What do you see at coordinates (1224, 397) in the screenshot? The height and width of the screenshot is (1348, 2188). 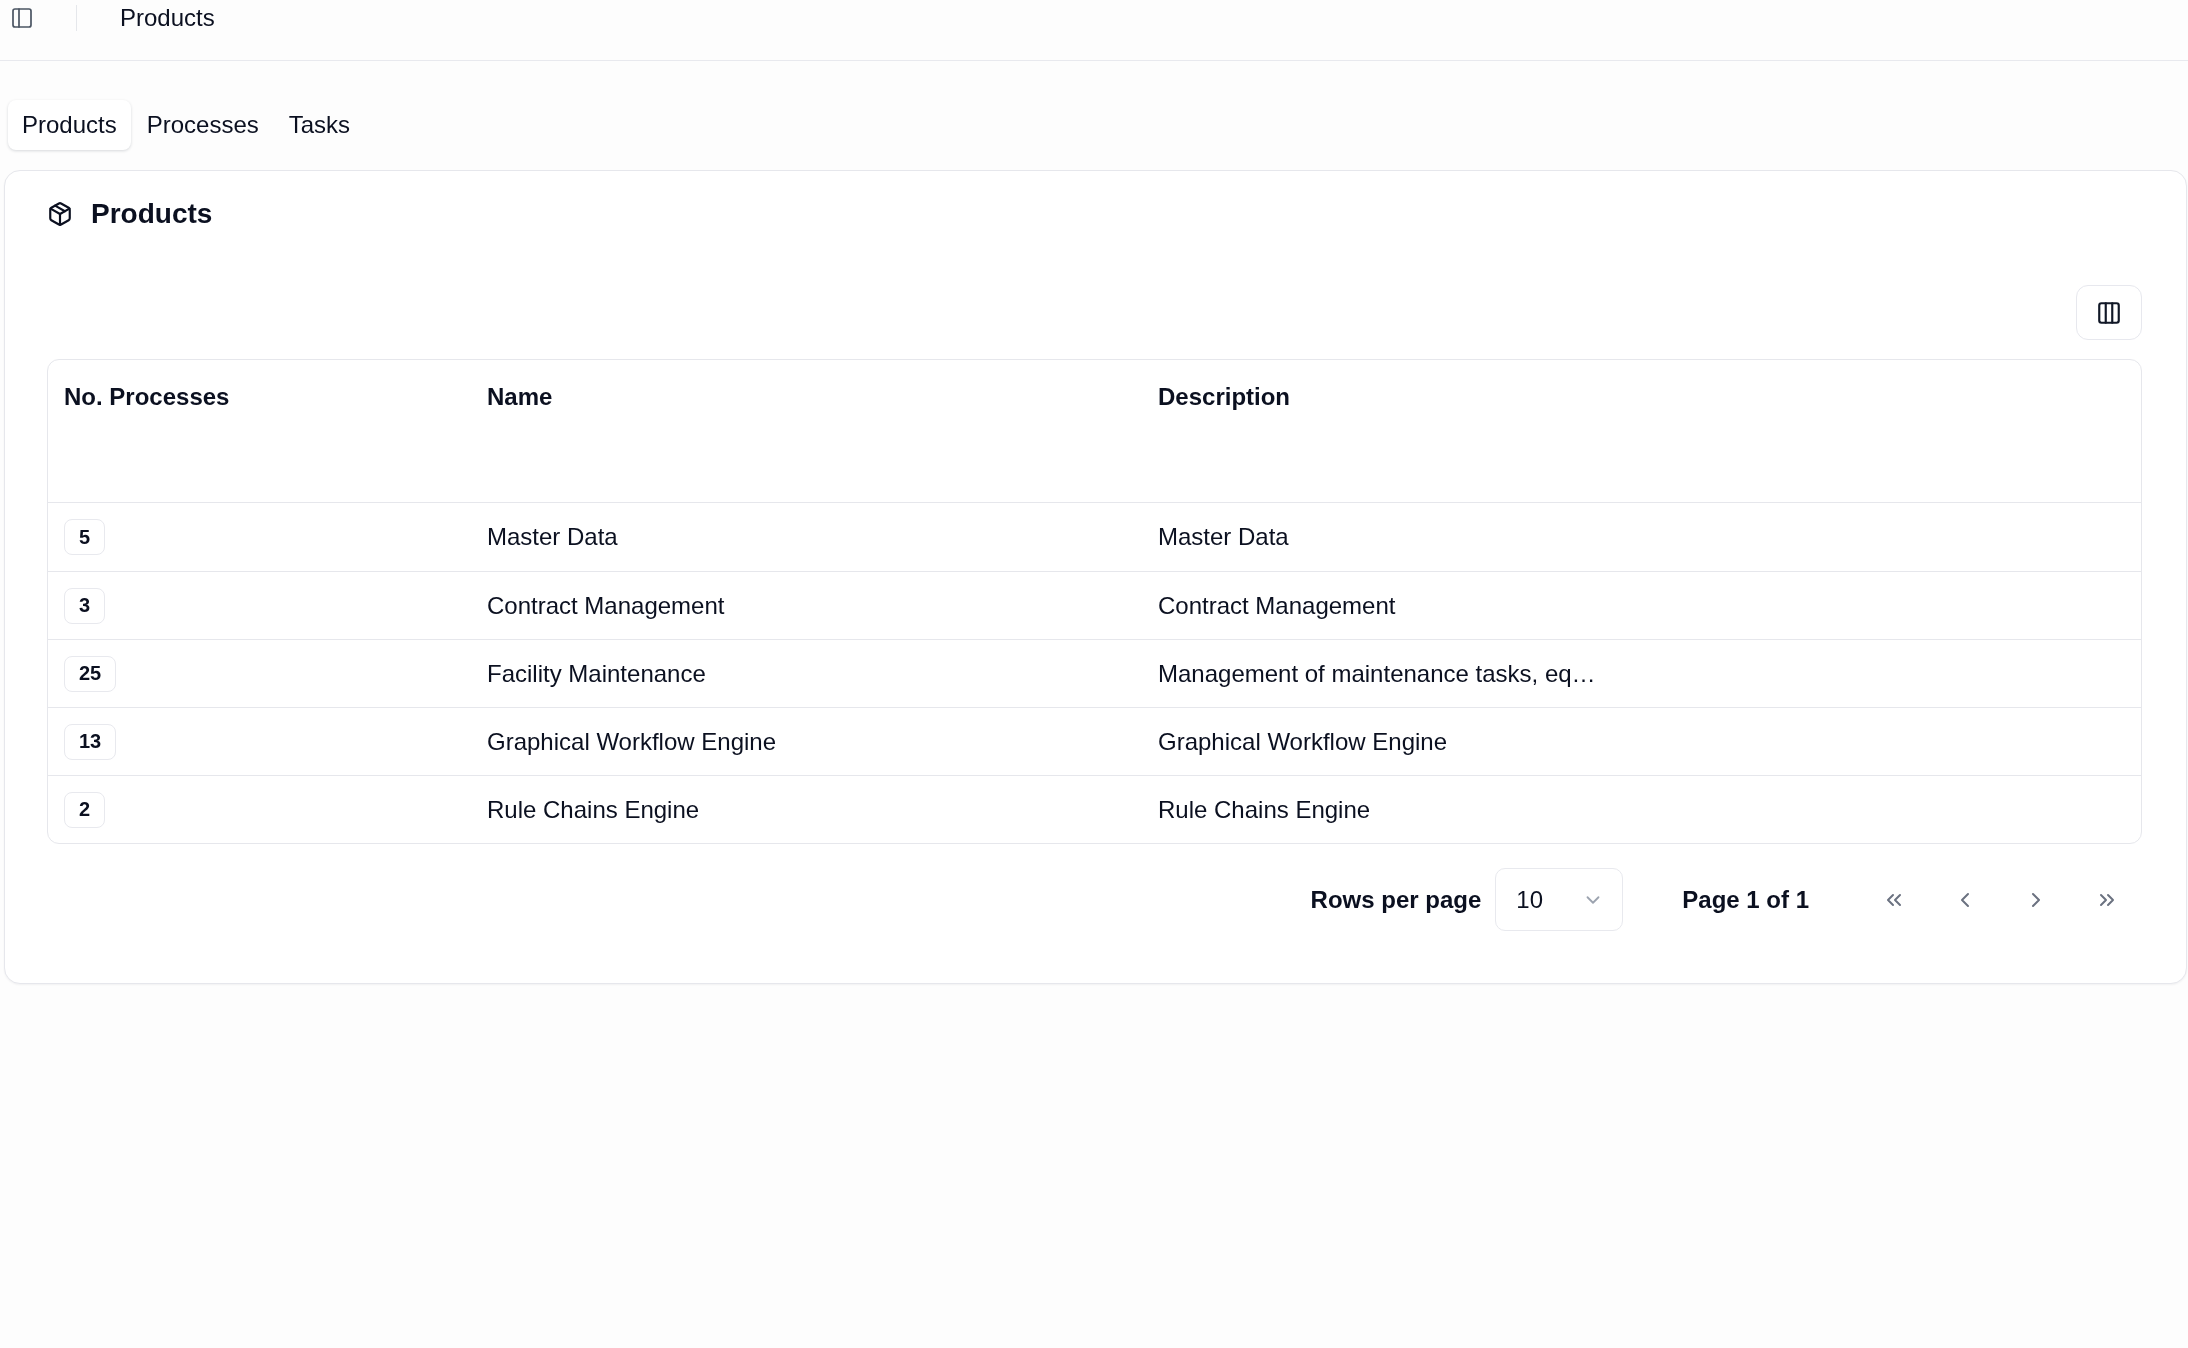 I see `column-header: Description` at bounding box center [1224, 397].